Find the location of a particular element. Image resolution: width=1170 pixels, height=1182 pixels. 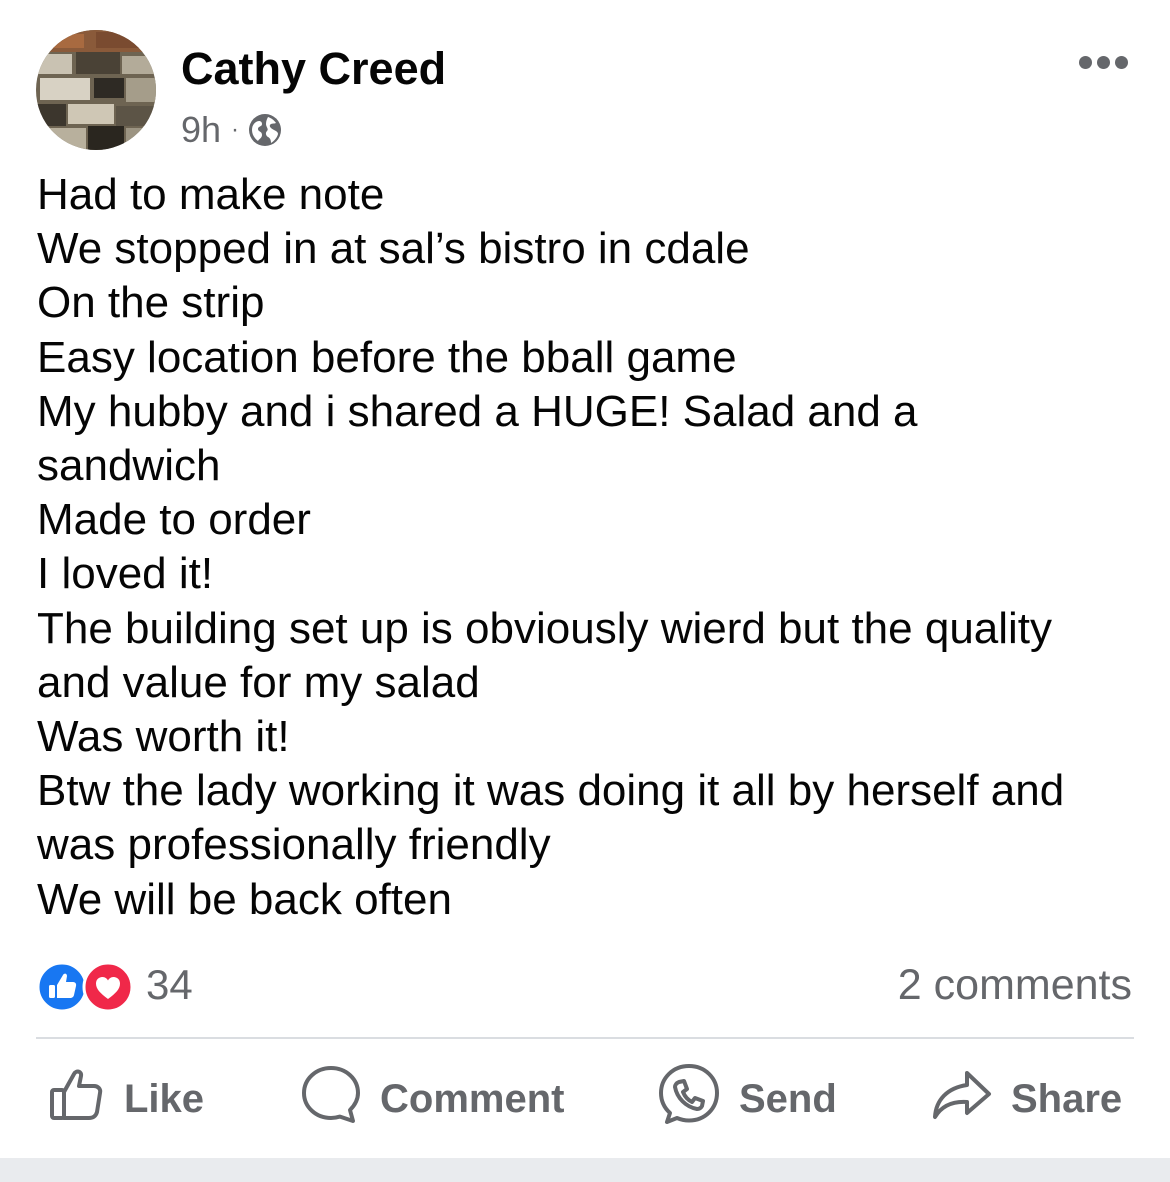

post-text-line: and value for my salad is located at coordinates (258, 682).